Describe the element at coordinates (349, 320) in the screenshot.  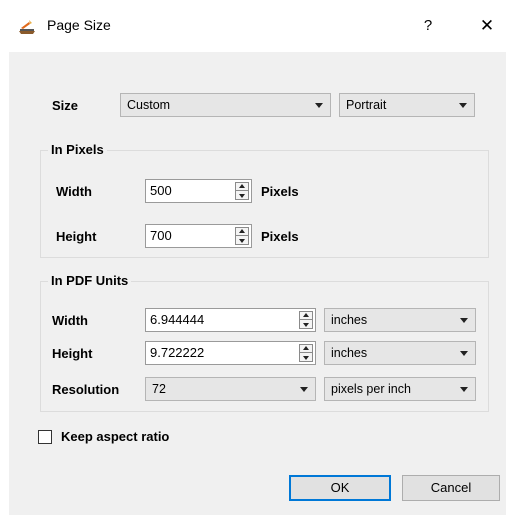
I see `pdf-width-unit-value: inches` at that location.